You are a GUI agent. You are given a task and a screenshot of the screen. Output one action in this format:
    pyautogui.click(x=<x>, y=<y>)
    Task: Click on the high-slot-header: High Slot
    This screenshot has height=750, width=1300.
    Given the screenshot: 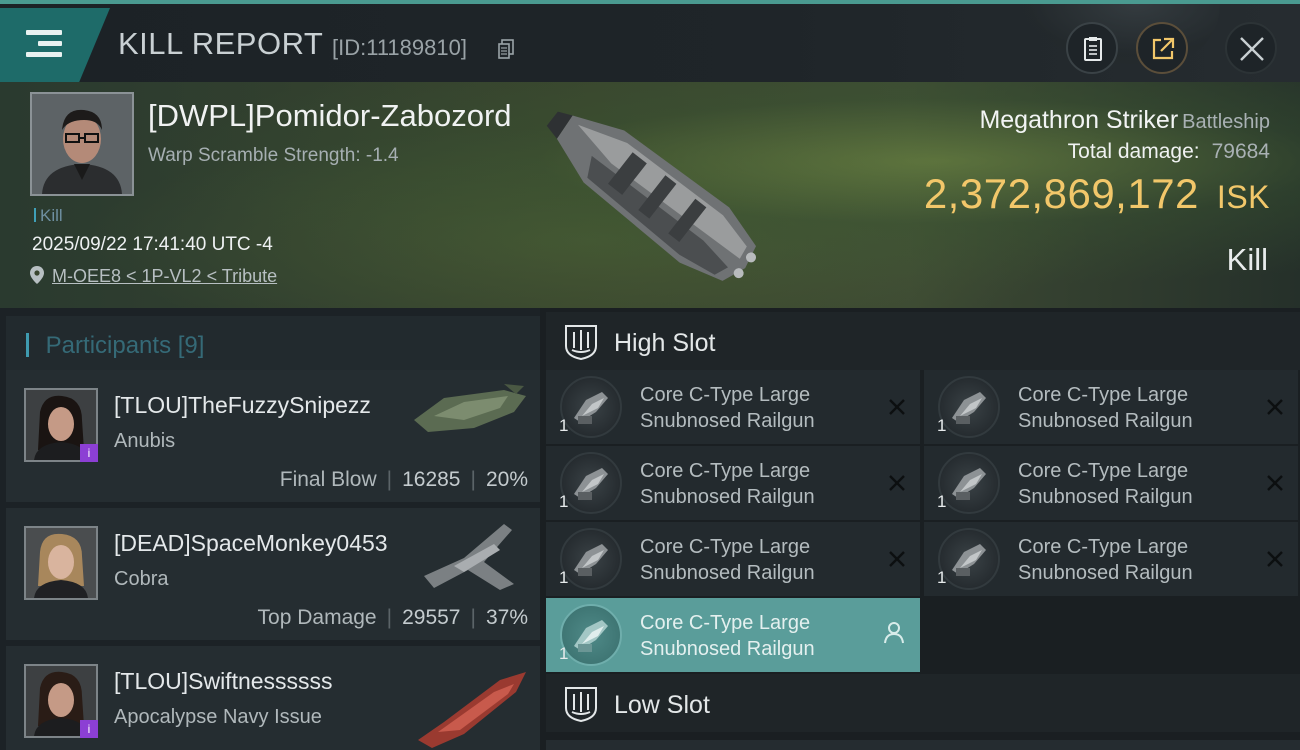 What is the action you would take?
    pyautogui.click(x=923, y=341)
    